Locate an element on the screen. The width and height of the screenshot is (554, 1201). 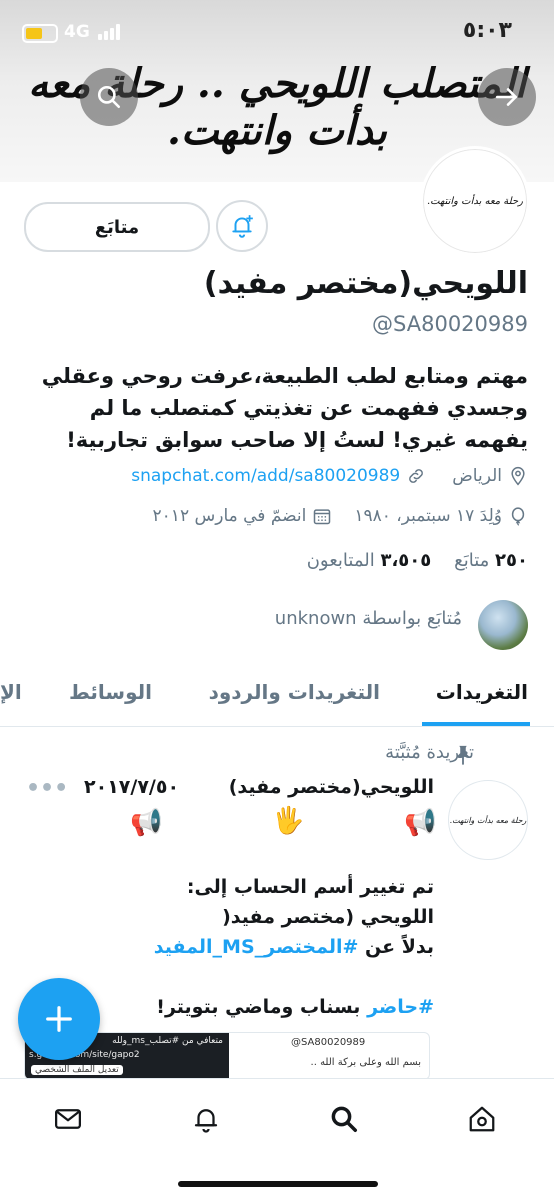
bio-line: يفهمه غيري! لستُ إلا صاحب سوابق تجاربية! is located at coordinates (297, 440).